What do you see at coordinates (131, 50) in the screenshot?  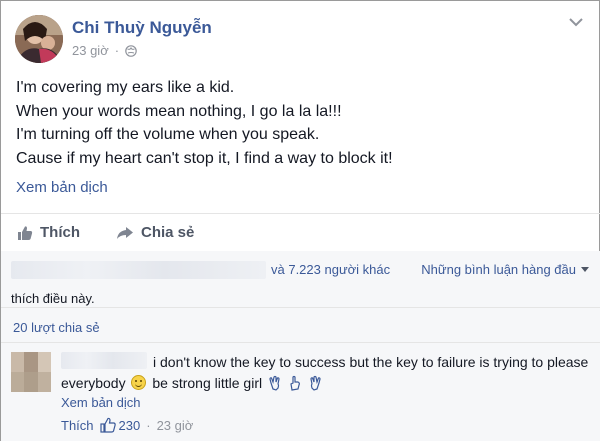 I see `globe-icon` at bounding box center [131, 50].